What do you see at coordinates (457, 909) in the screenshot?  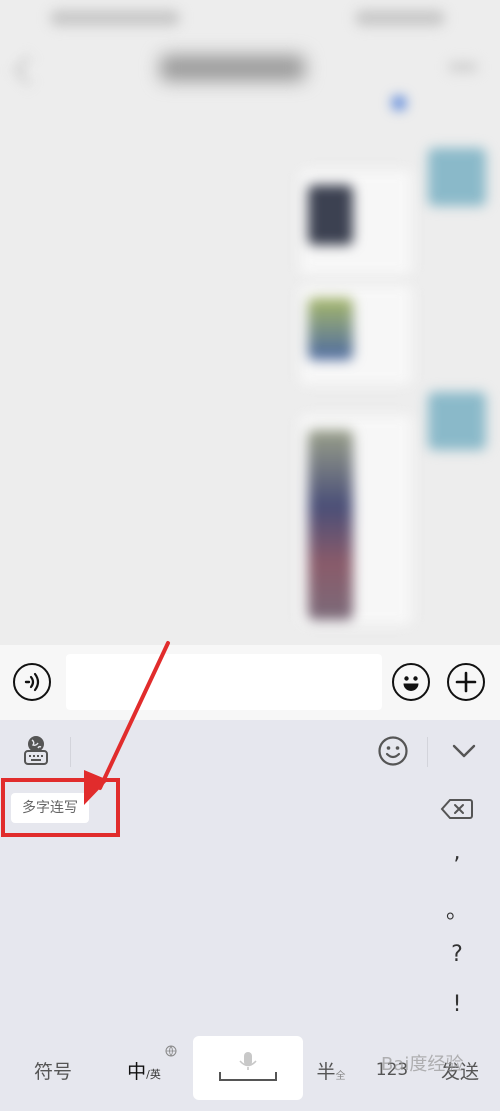 I see `period-key: 。` at bounding box center [457, 909].